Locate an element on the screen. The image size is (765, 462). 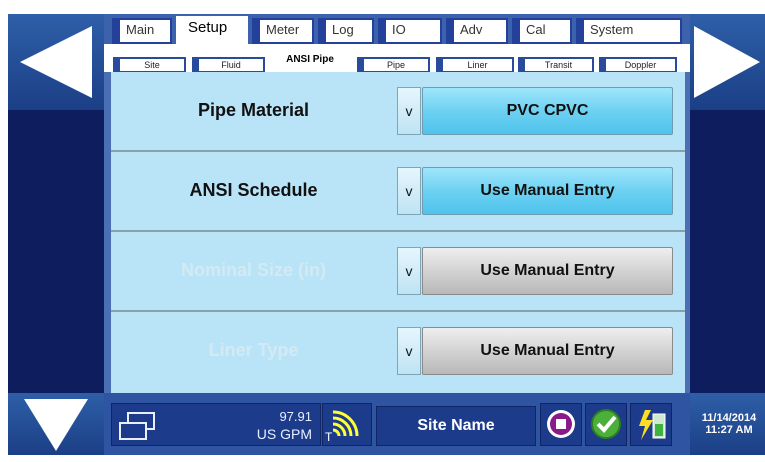
tab-system: System is located at coordinates (629, 31).